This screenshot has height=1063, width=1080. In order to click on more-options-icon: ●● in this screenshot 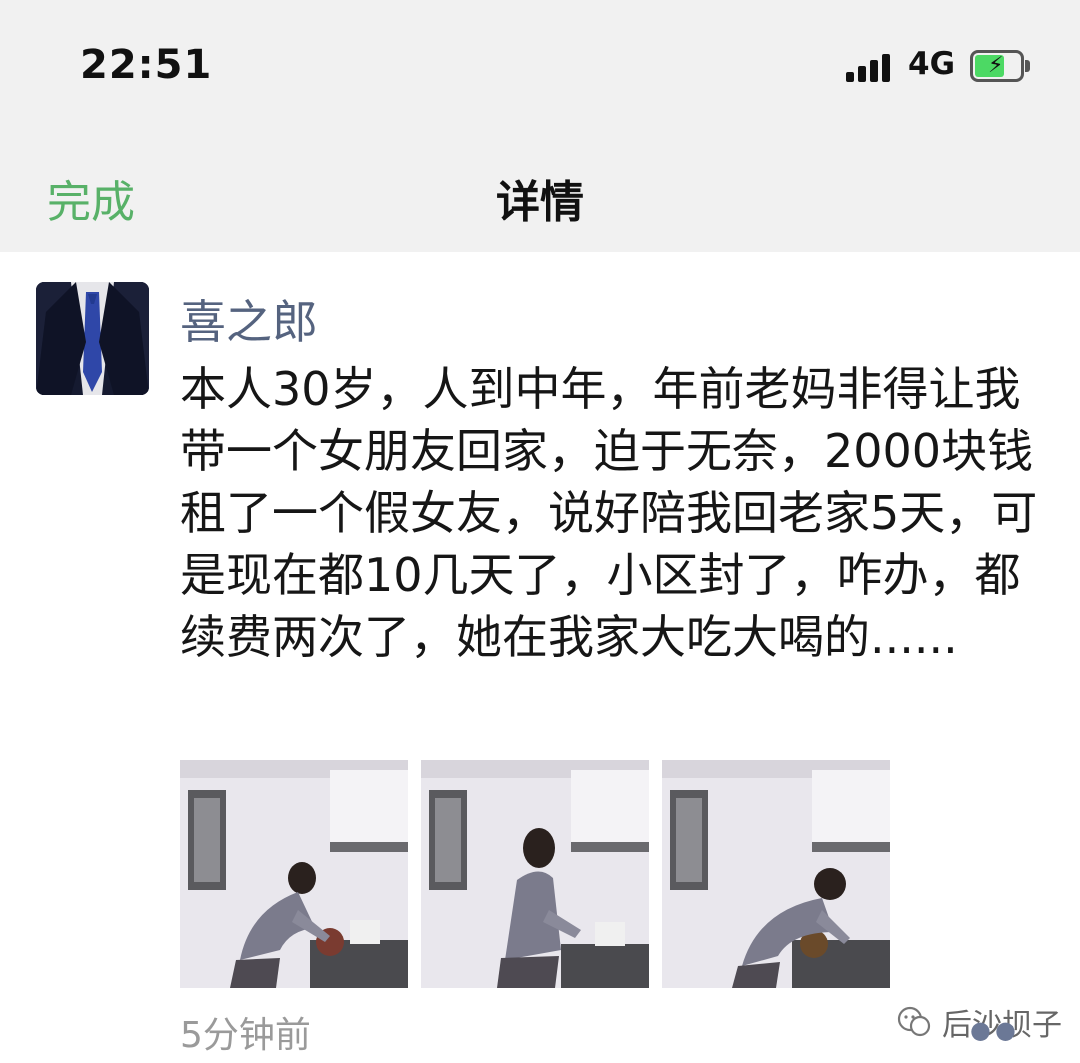, I will do `click(995, 1030)`.